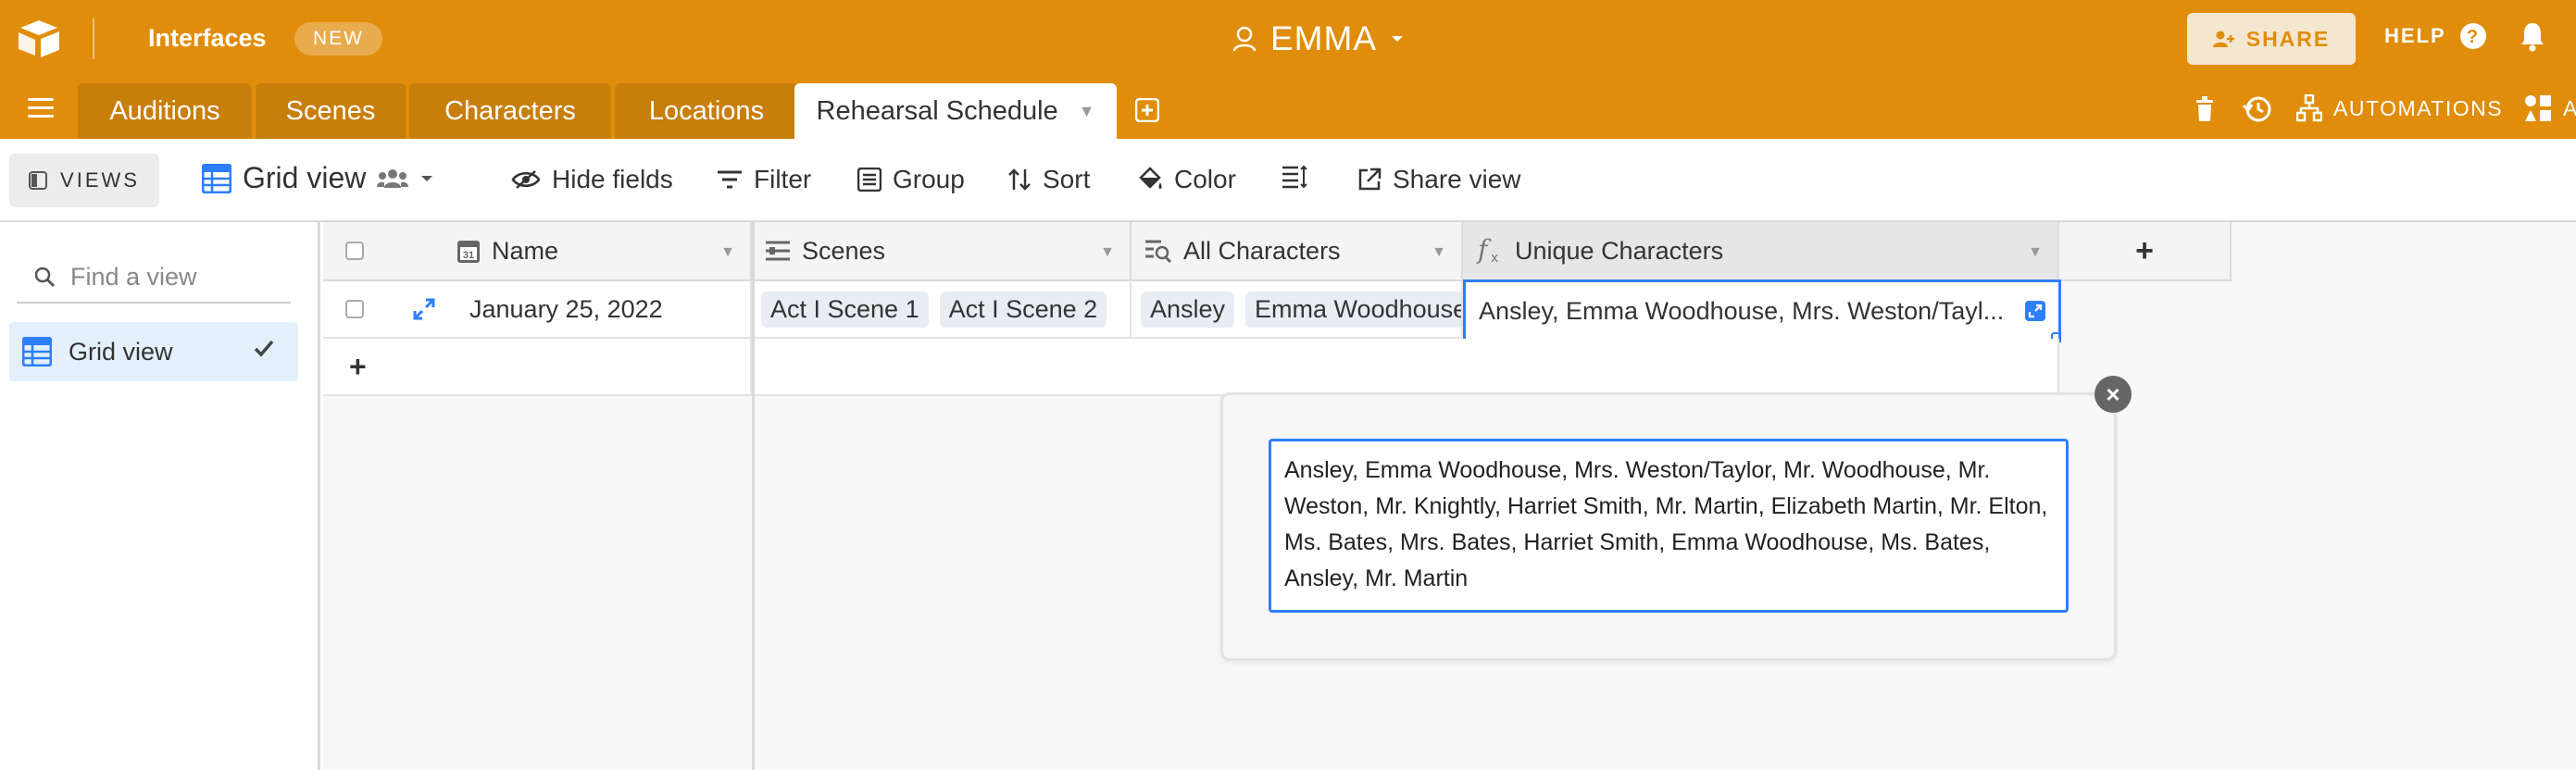 The image size is (2576, 770). Describe the element at coordinates (2533, 36) in the screenshot. I see `bell-icon` at that location.